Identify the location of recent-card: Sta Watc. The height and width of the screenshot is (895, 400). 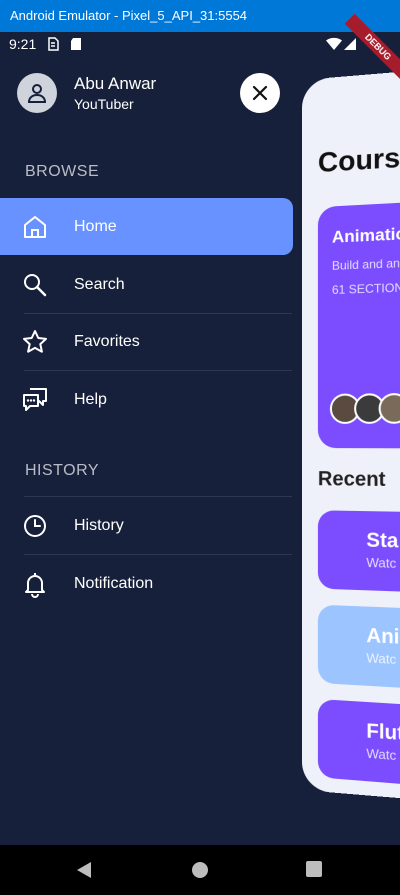
(358, 553).